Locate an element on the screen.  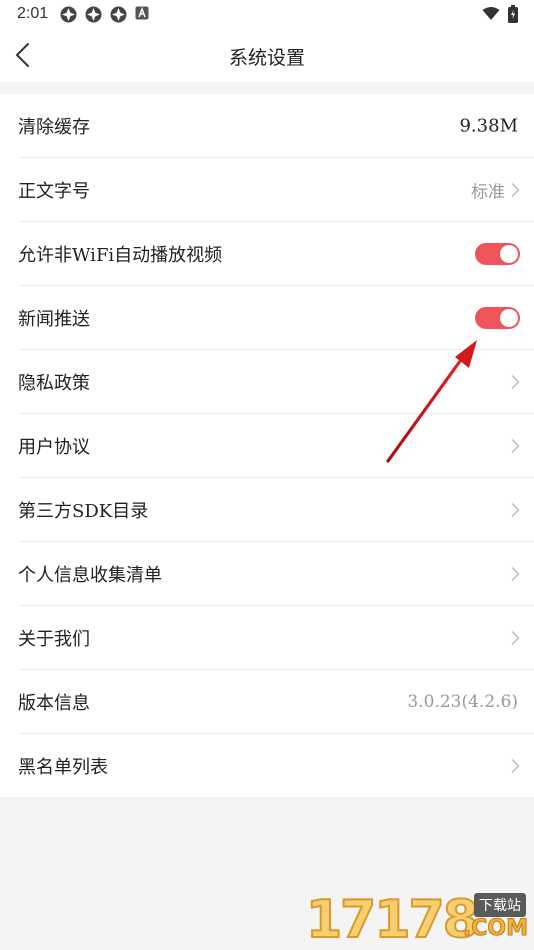
setting-label: 新闻推送 is located at coordinates (54, 319).